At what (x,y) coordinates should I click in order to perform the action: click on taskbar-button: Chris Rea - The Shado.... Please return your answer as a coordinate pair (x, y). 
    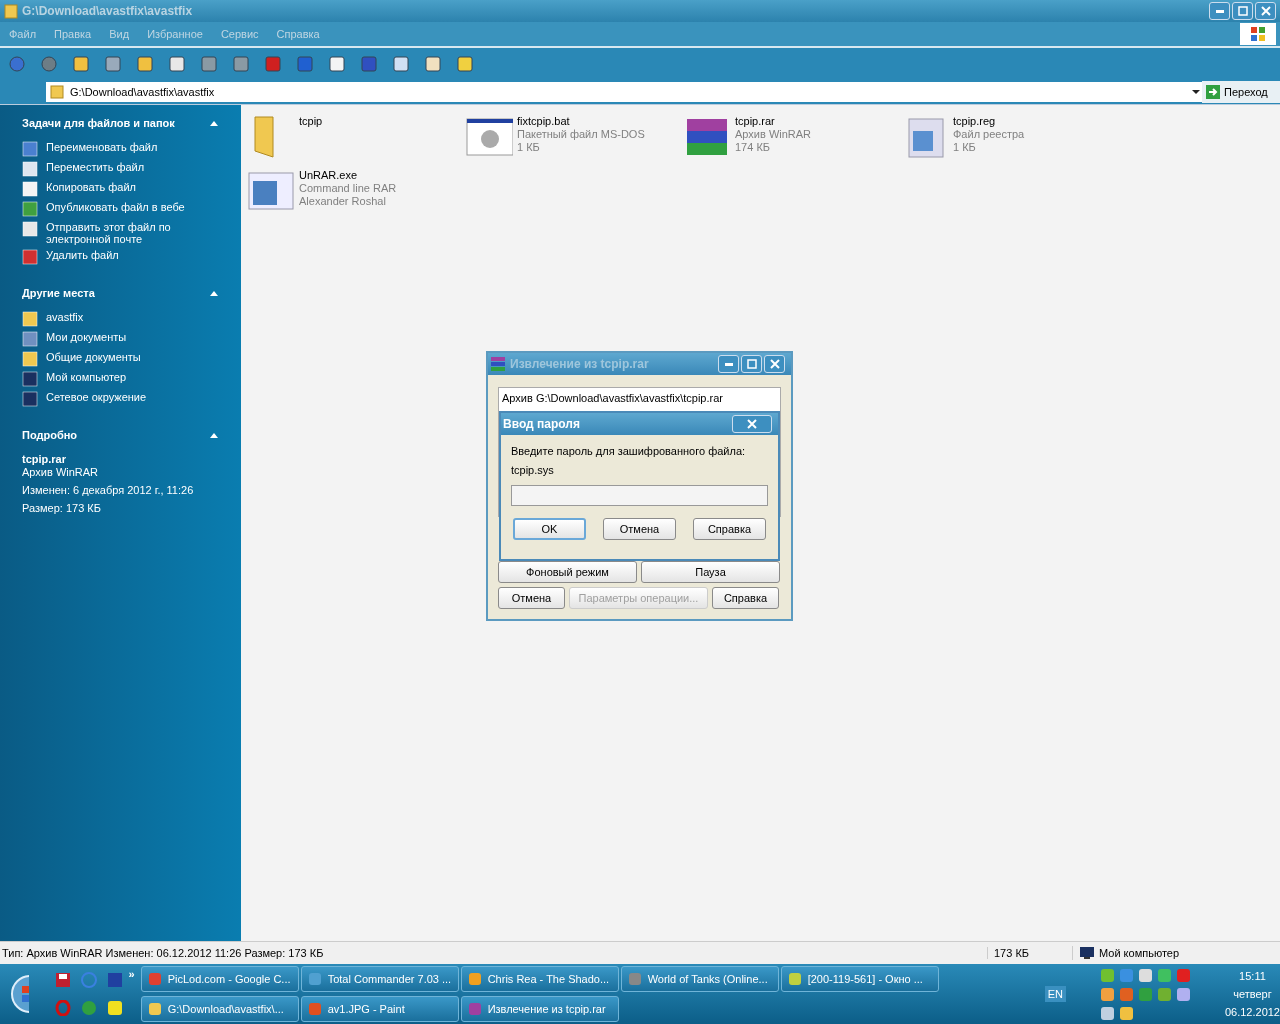
    Looking at the image, I should click on (539, 979).